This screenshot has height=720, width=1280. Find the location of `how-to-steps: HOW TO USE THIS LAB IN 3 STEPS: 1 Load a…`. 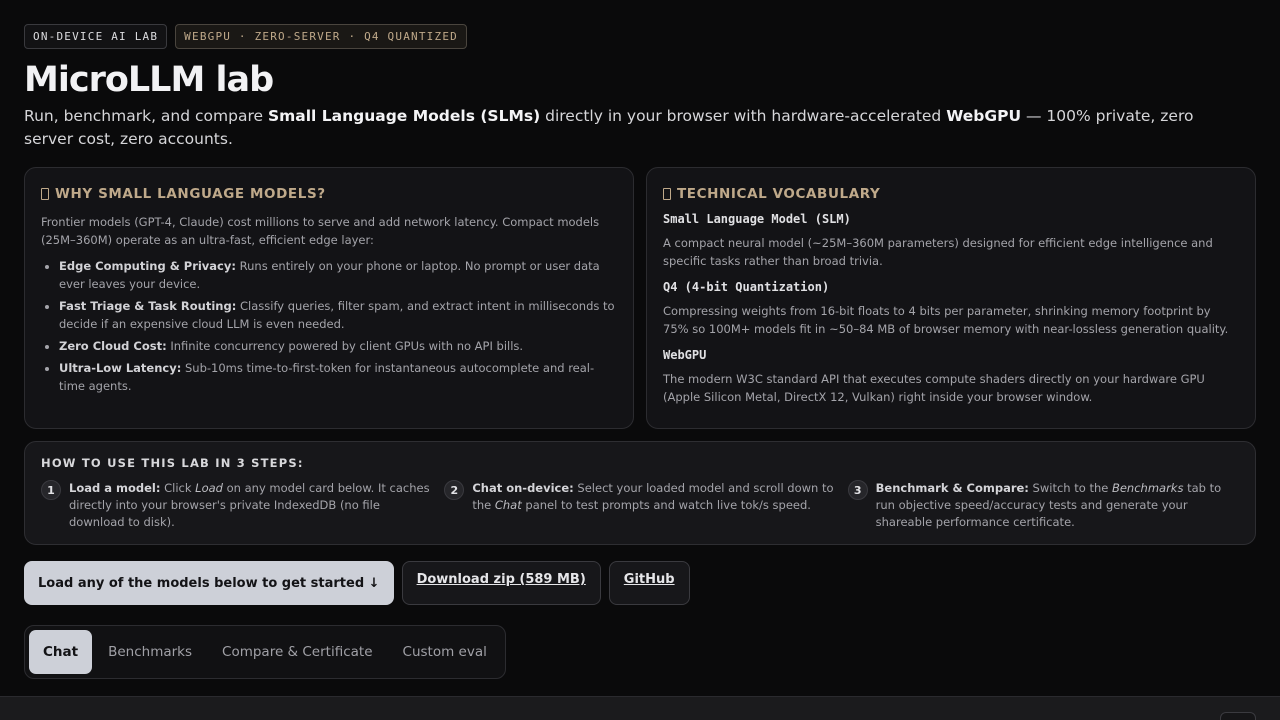

how-to-steps: HOW TO USE THIS LAB IN 3 STEPS: 1 Load a… is located at coordinates (640, 493).